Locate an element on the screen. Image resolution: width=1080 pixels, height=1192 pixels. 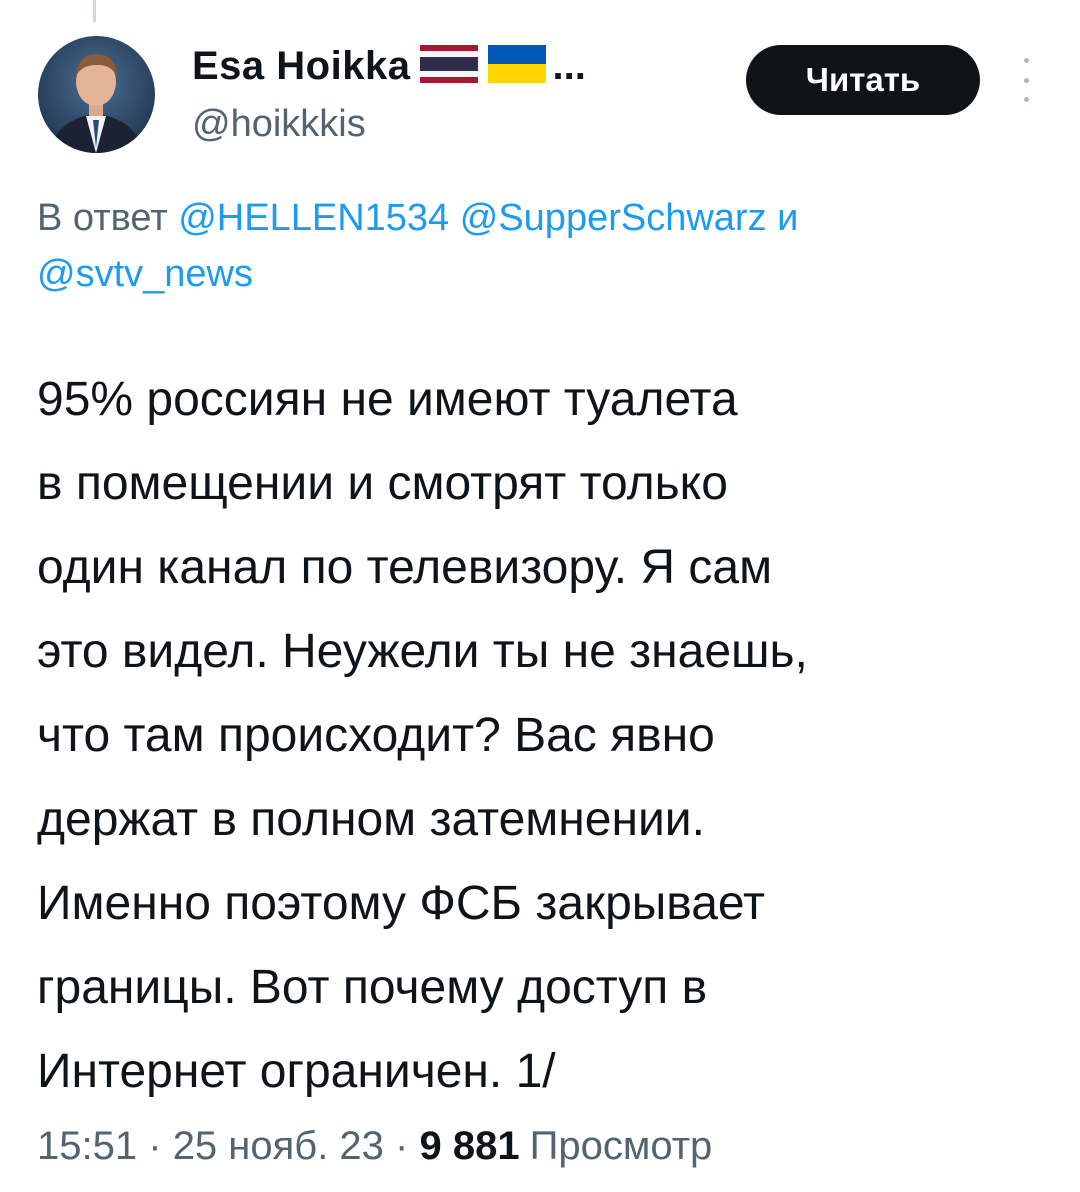
tweet-line: держат в полном затемнении. is located at coordinates (371, 819).